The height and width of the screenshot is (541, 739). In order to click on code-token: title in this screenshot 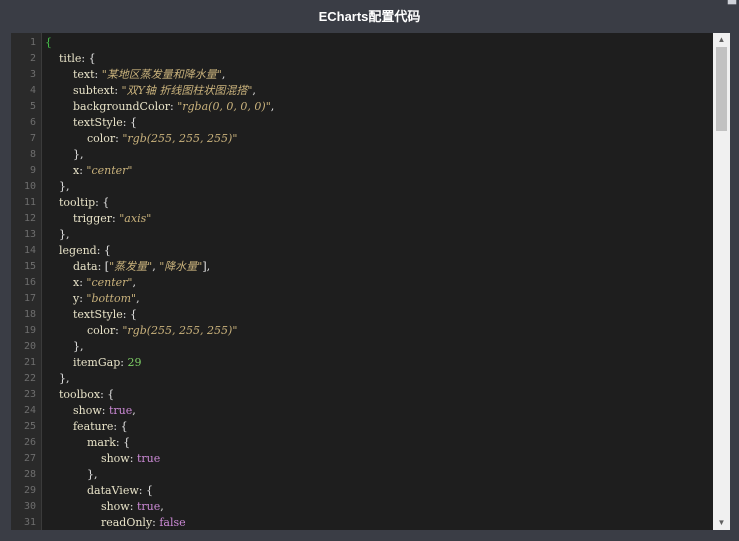, I will do `click(70, 58)`.